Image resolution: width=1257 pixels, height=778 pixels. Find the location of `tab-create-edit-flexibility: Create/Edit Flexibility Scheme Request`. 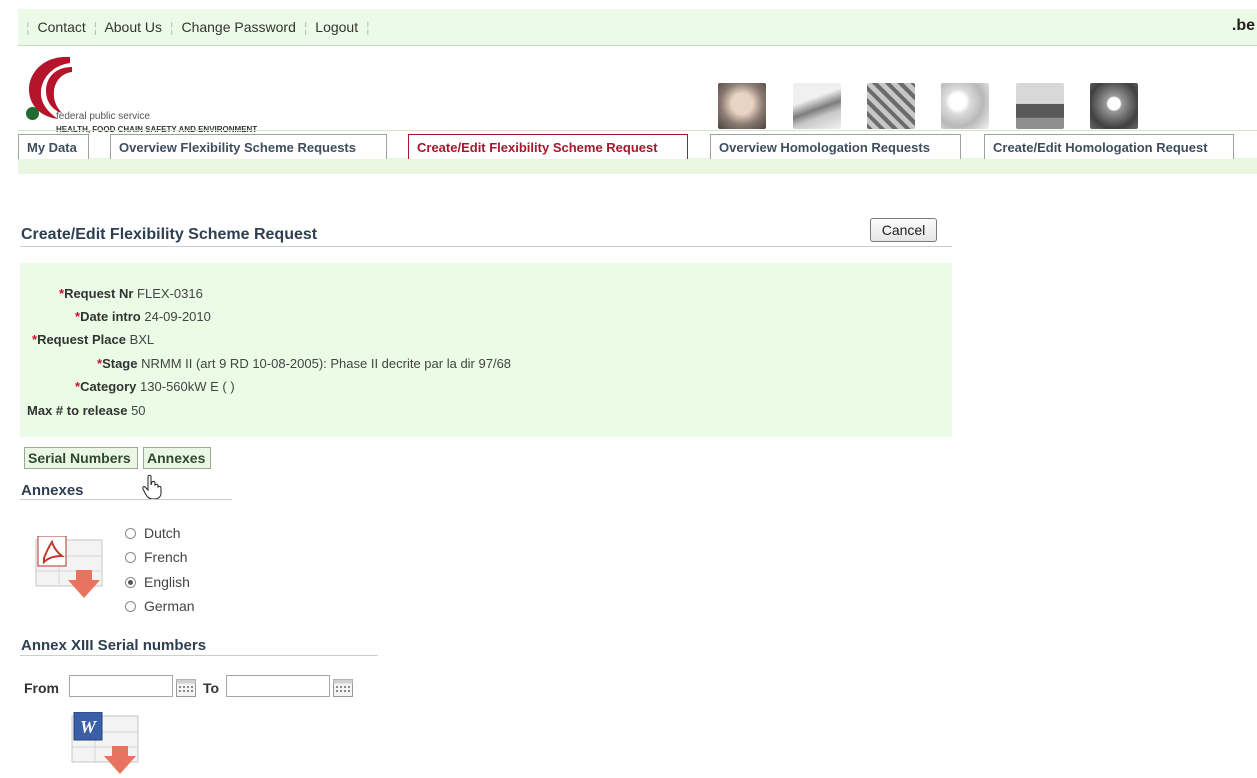

tab-create-edit-flexibility: Create/Edit Flexibility Scheme Request is located at coordinates (548, 146).